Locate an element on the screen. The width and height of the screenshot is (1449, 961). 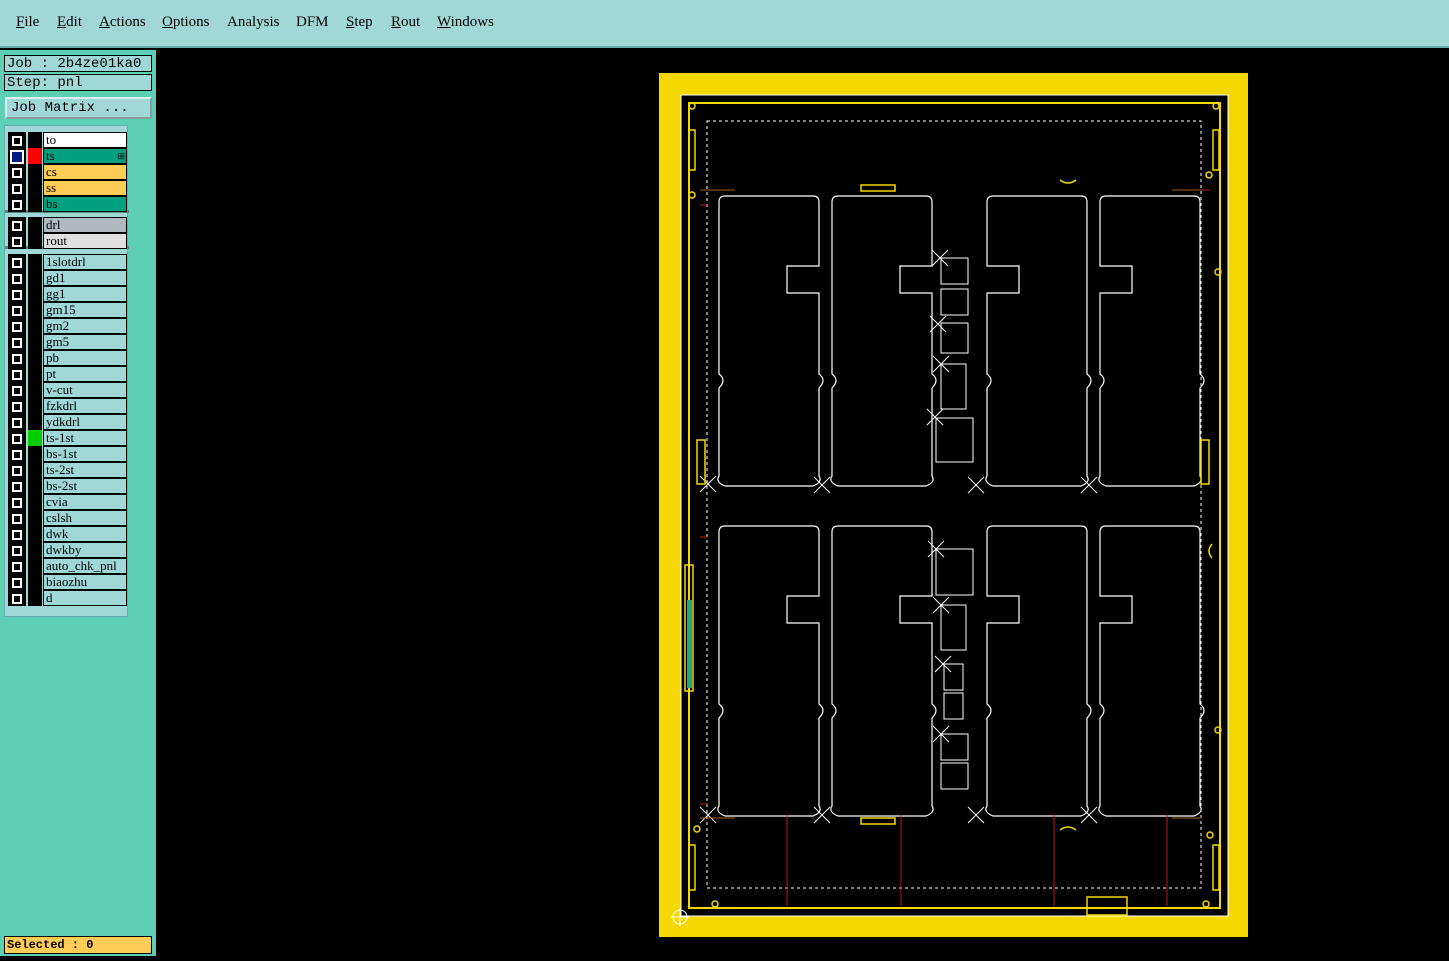
layer-row-bs-2st: bs-2st is located at coordinates (67, 486).